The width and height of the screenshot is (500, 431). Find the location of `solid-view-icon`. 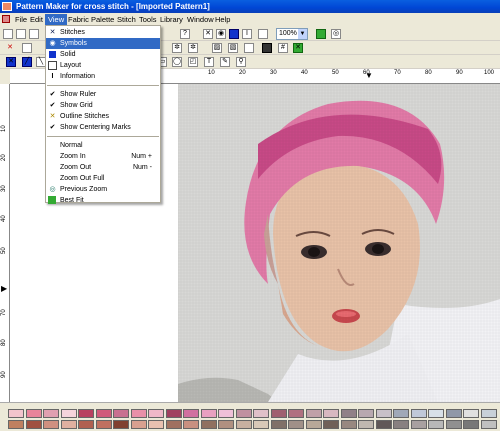

solid-view-icon is located at coordinates (234, 34).